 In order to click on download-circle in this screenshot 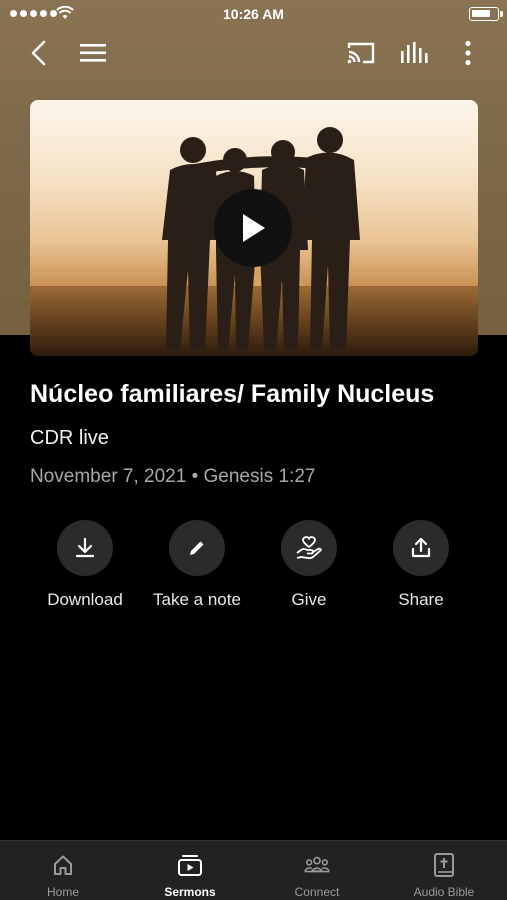, I will do `click(85, 548)`.